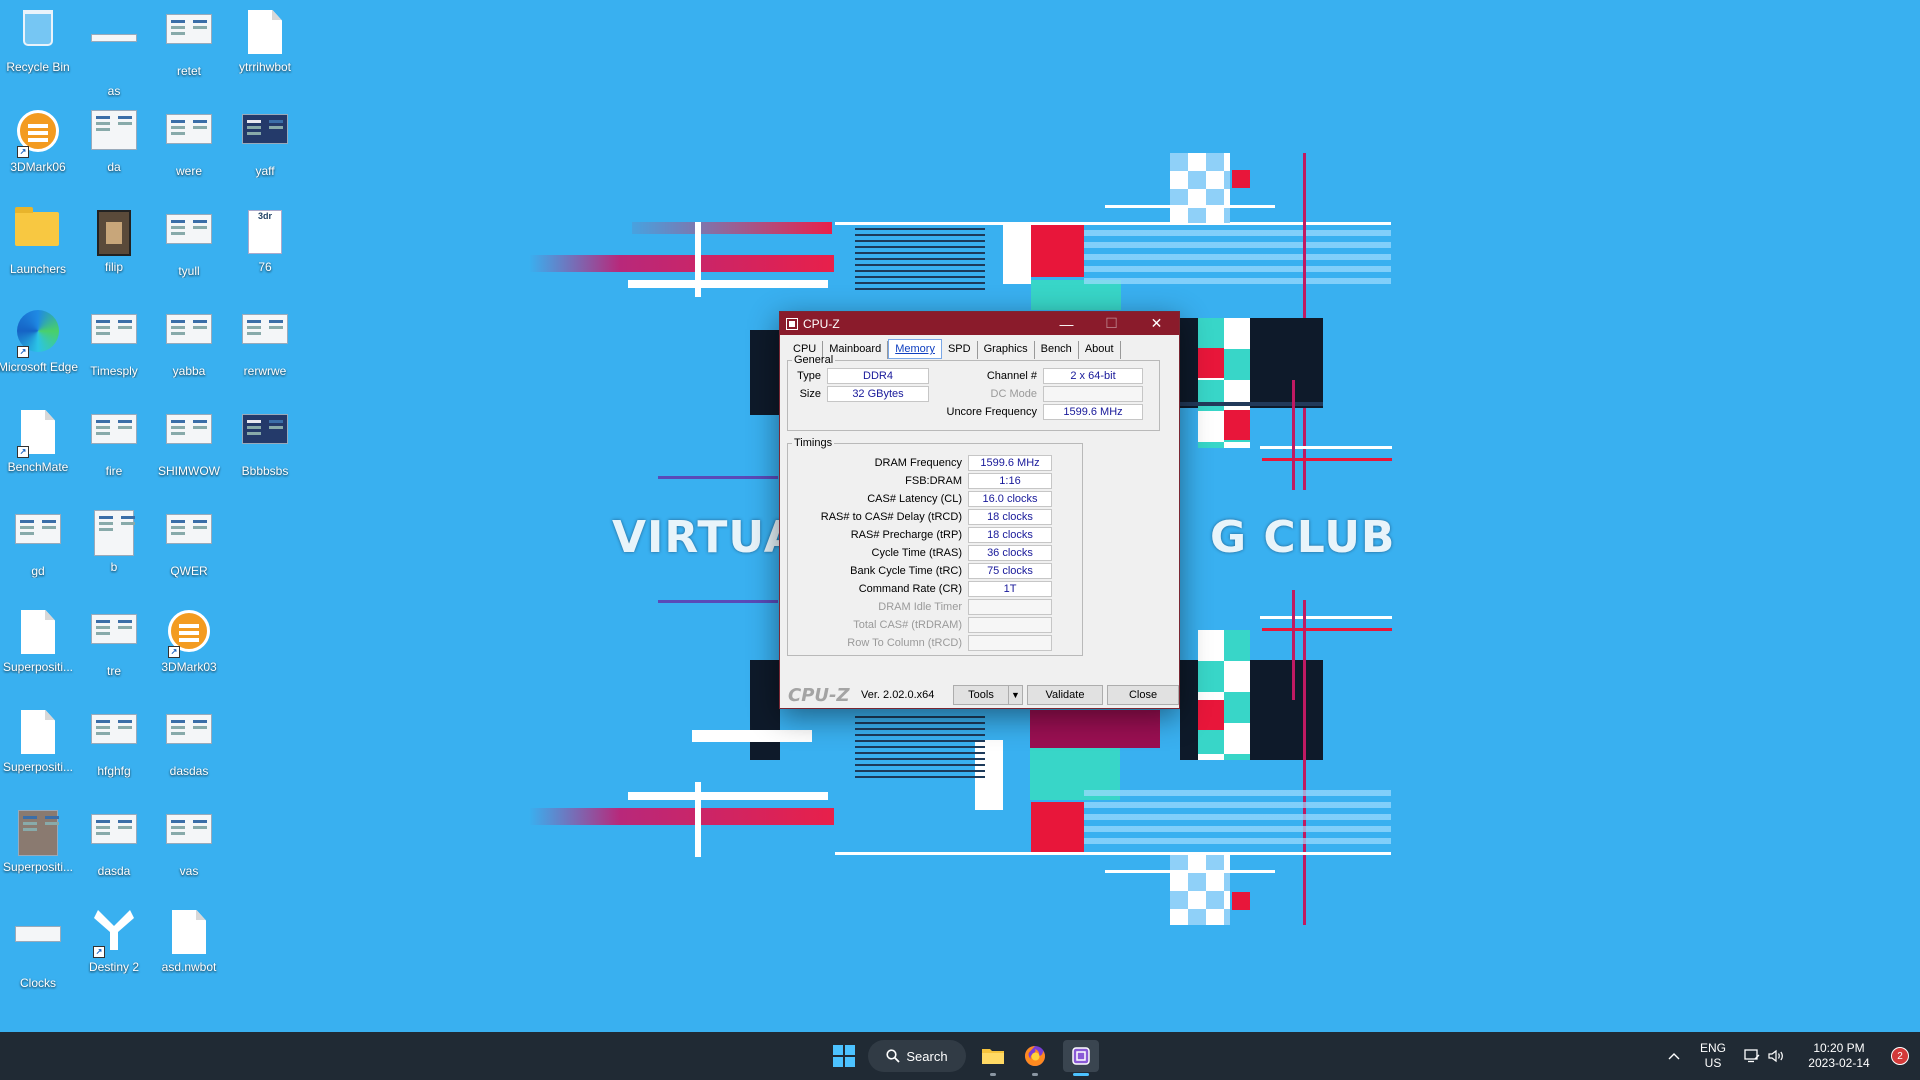 The image size is (1920, 1080). What do you see at coordinates (1839, 1048) in the screenshot?
I see `clock-time: 10:20 PM` at bounding box center [1839, 1048].